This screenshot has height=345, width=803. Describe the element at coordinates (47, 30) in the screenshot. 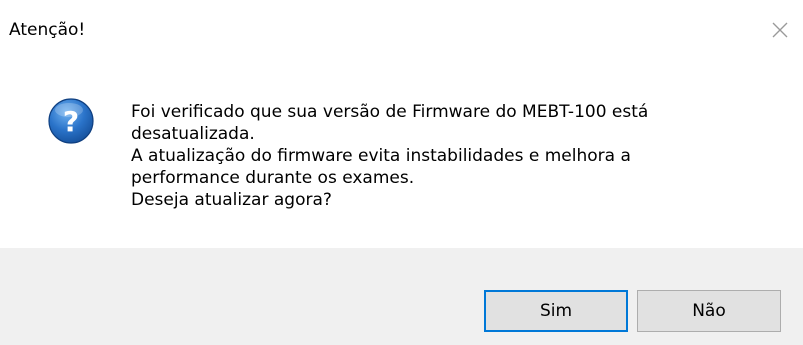

I see `dialog-title: Atenção!` at that location.